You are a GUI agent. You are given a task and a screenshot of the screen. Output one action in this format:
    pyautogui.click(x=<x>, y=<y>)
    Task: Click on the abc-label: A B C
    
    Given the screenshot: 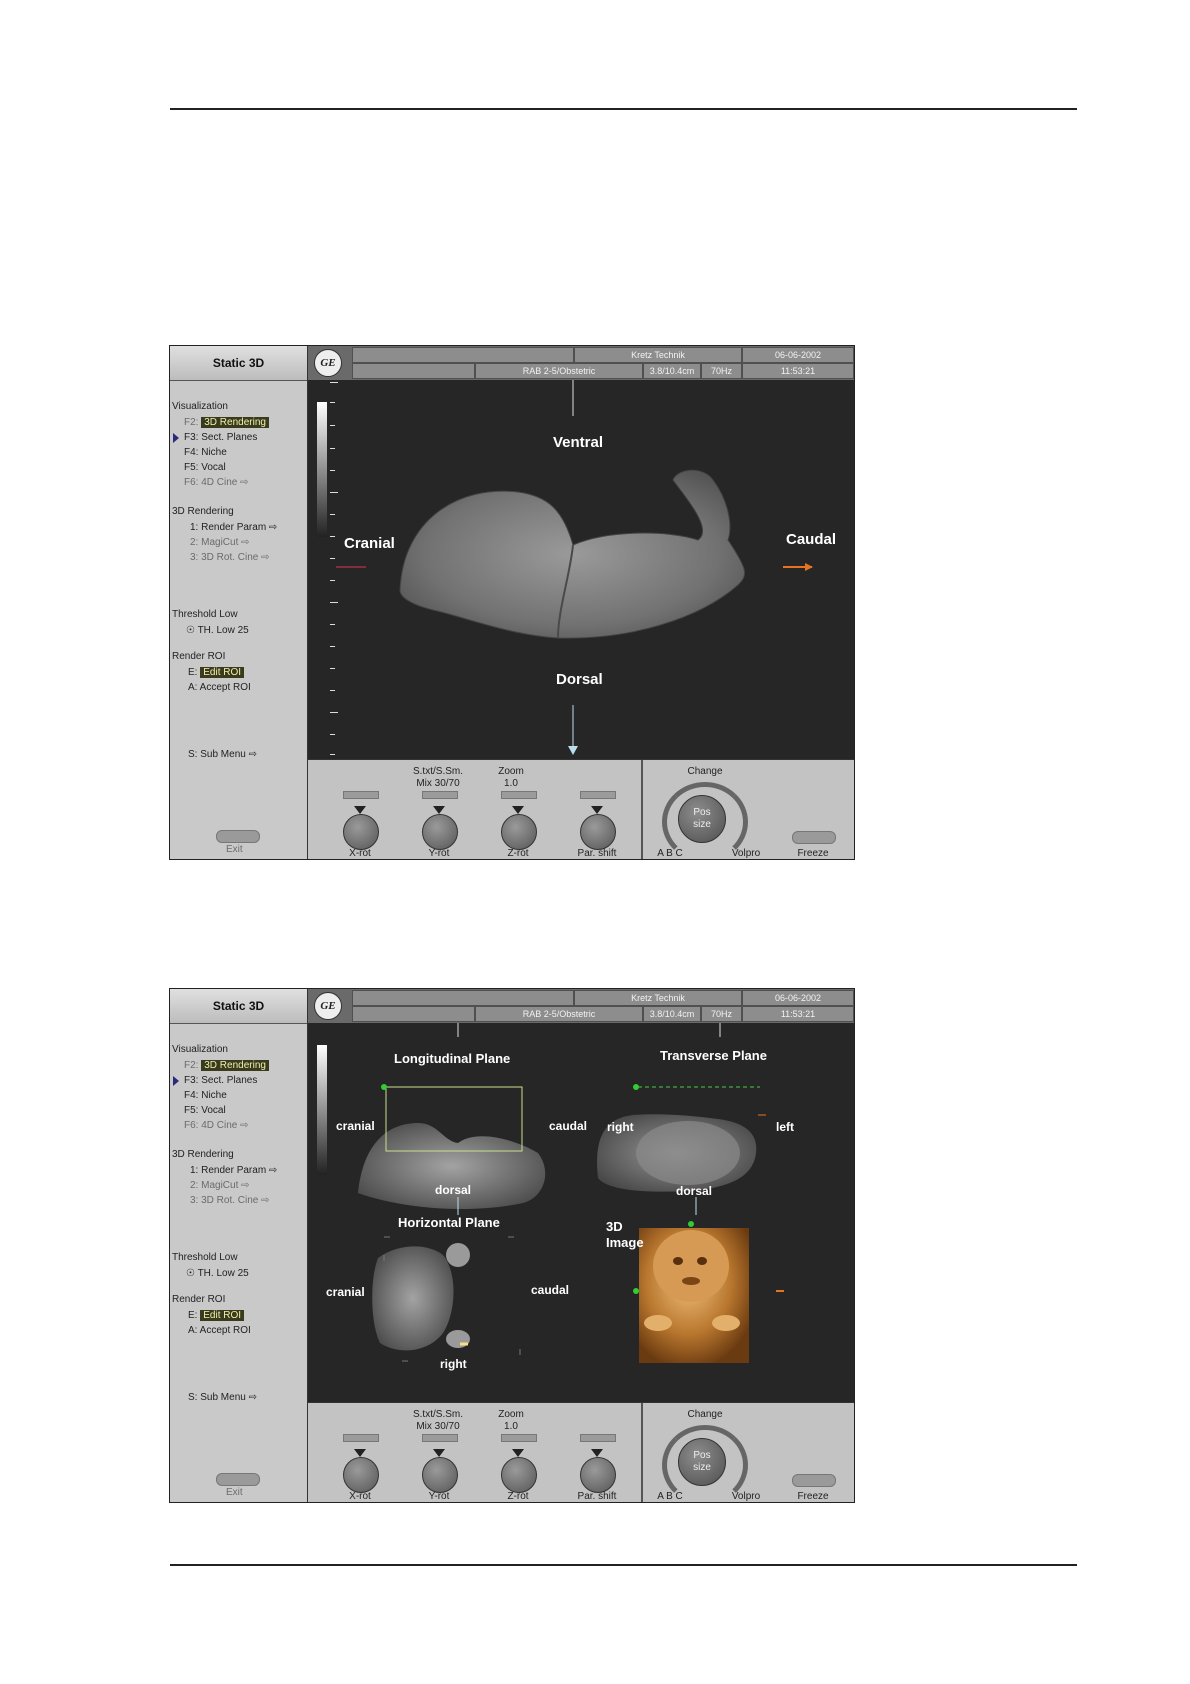 What is the action you would take?
    pyautogui.click(x=670, y=1496)
    